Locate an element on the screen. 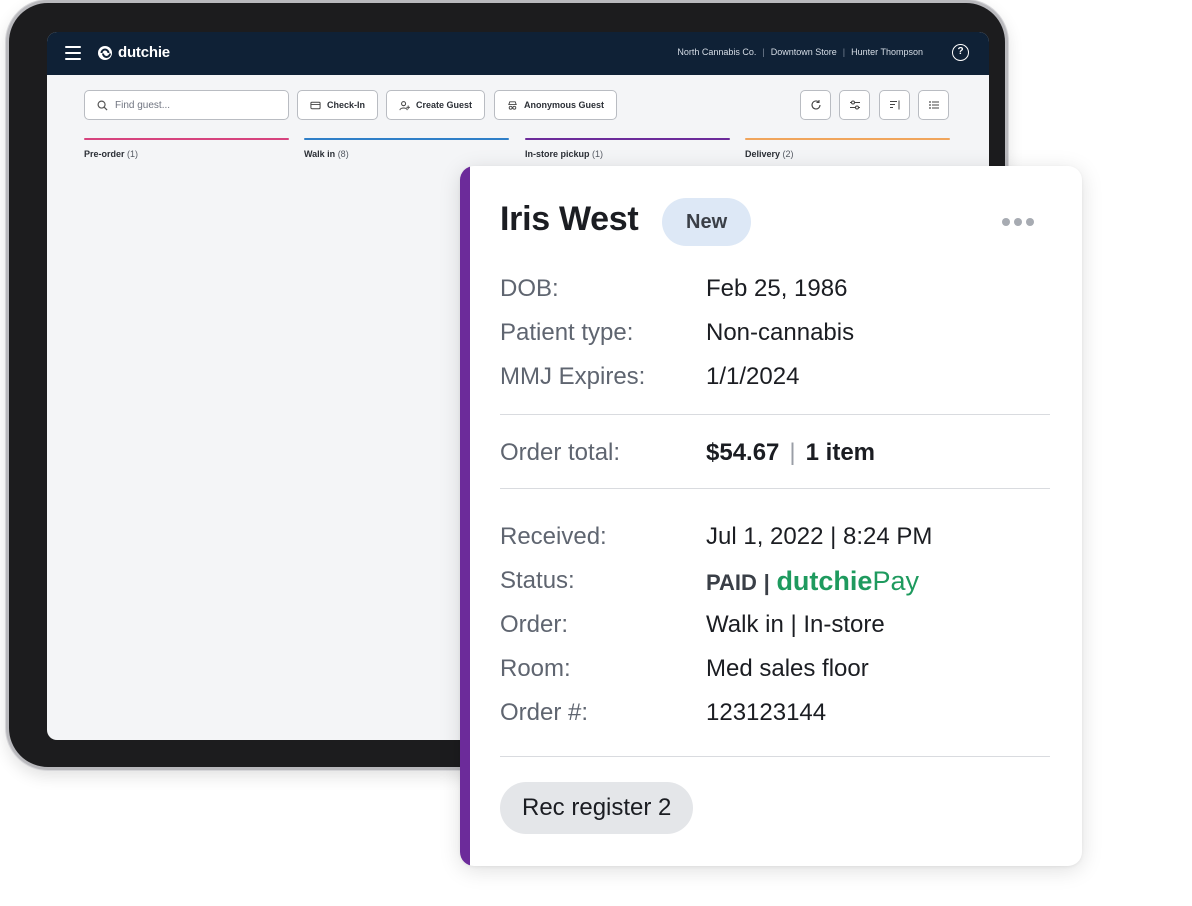 The image size is (1192, 906). register-chip: Rec register 2 is located at coordinates (597, 808).